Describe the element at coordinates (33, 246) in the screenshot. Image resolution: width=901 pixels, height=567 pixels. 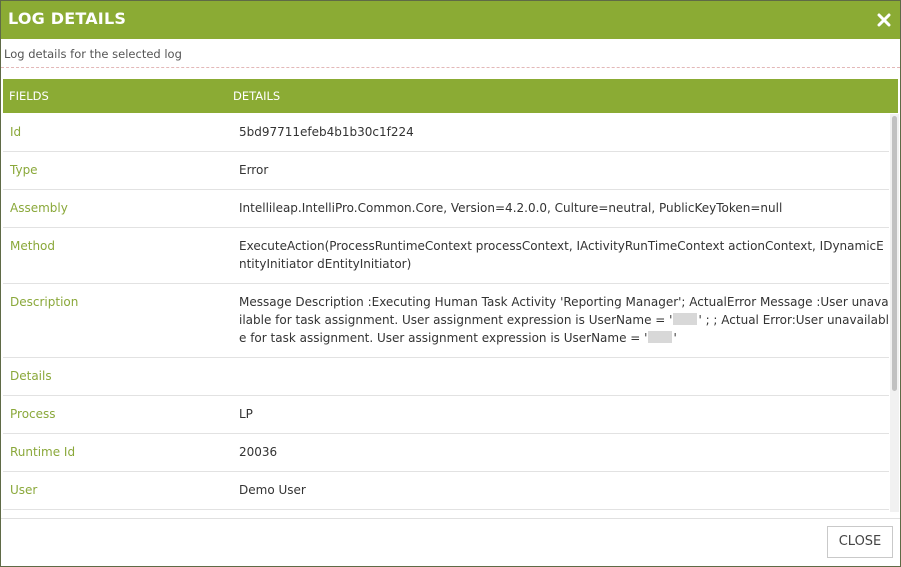
I see `field-label: Method` at that location.